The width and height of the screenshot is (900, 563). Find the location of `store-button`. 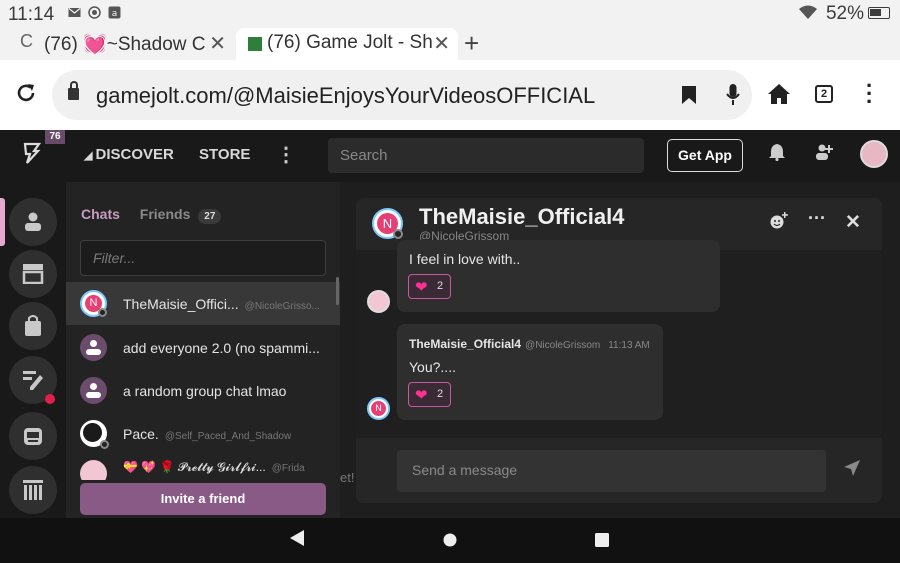

store-button is located at coordinates (33, 274).